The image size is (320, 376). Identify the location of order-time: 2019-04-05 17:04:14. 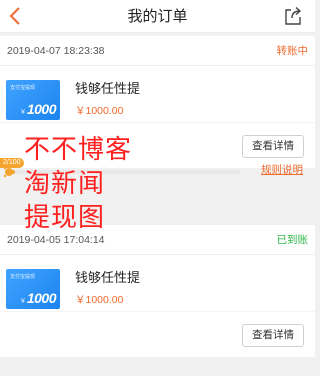
(56, 239).